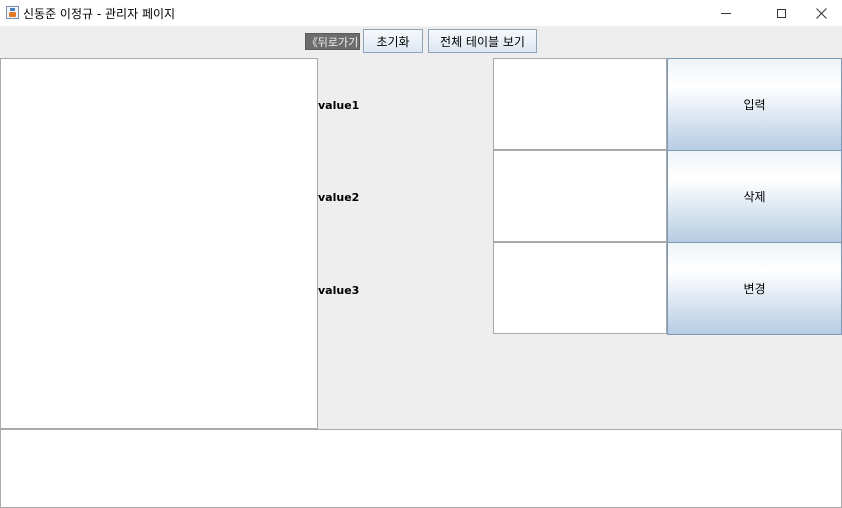  What do you see at coordinates (580, 104) in the screenshot?
I see `value1-input` at bounding box center [580, 104].